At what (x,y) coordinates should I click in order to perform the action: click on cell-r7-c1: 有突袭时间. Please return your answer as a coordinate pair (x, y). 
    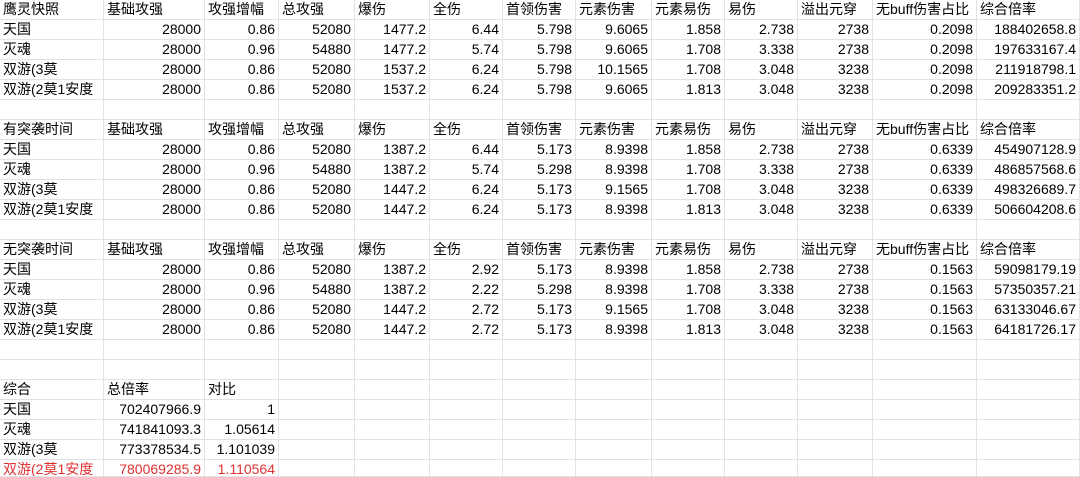
    Looking at the image, I should click on (52, 130).